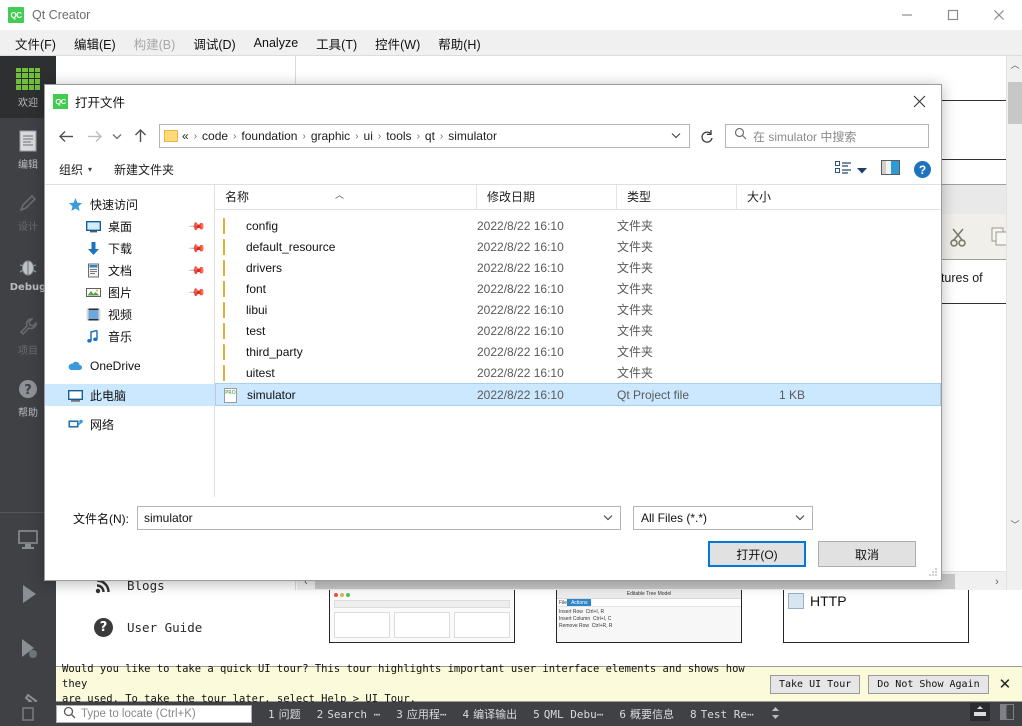  I want to click on sidebar-item-documents-label: 文档, so click(120, 270).